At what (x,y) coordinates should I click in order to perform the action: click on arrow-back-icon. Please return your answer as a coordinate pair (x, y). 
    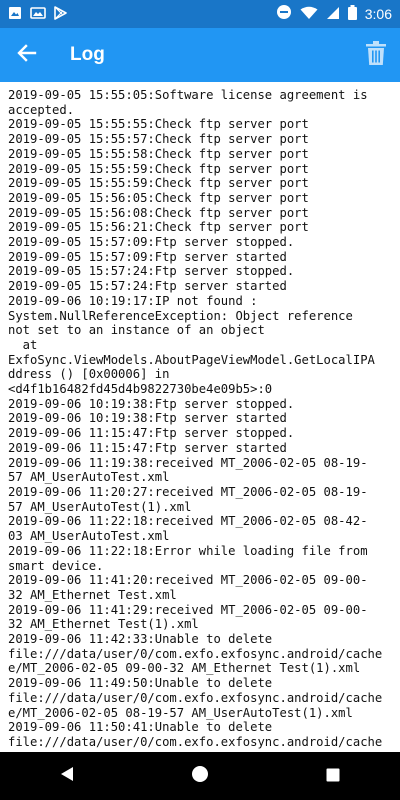
    Looking at the image, I should click on (27, 55).